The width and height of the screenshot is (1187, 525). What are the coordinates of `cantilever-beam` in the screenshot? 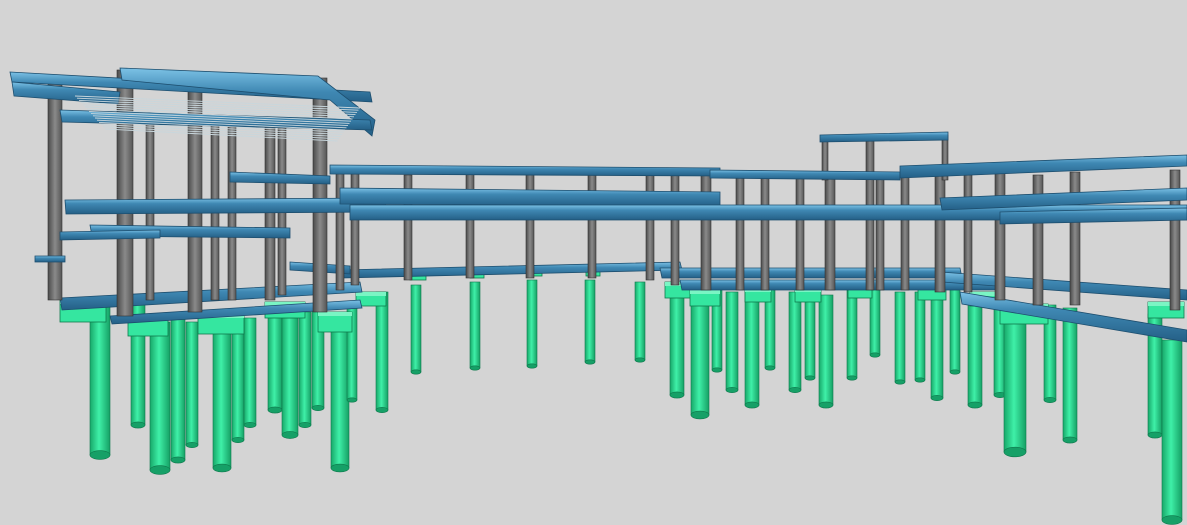 It's located at (50, 259).